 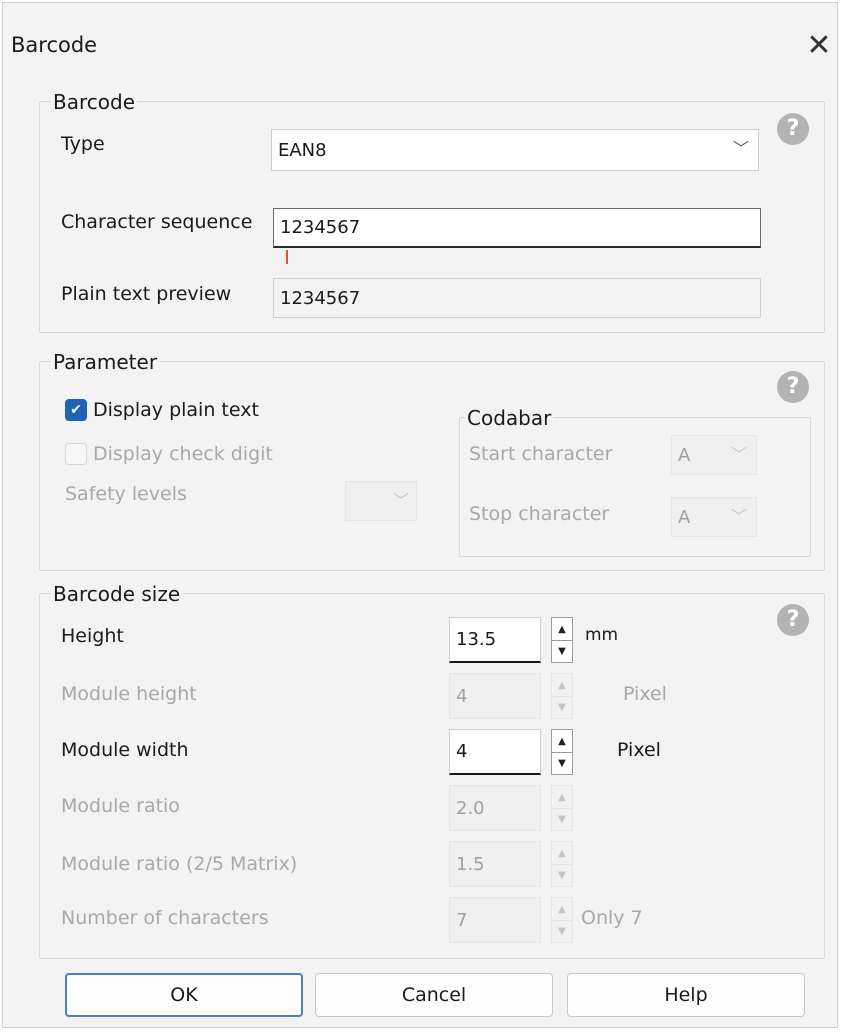 I want to click on display-plain-text-checkbox: ✔, so click(x=76, y=410).